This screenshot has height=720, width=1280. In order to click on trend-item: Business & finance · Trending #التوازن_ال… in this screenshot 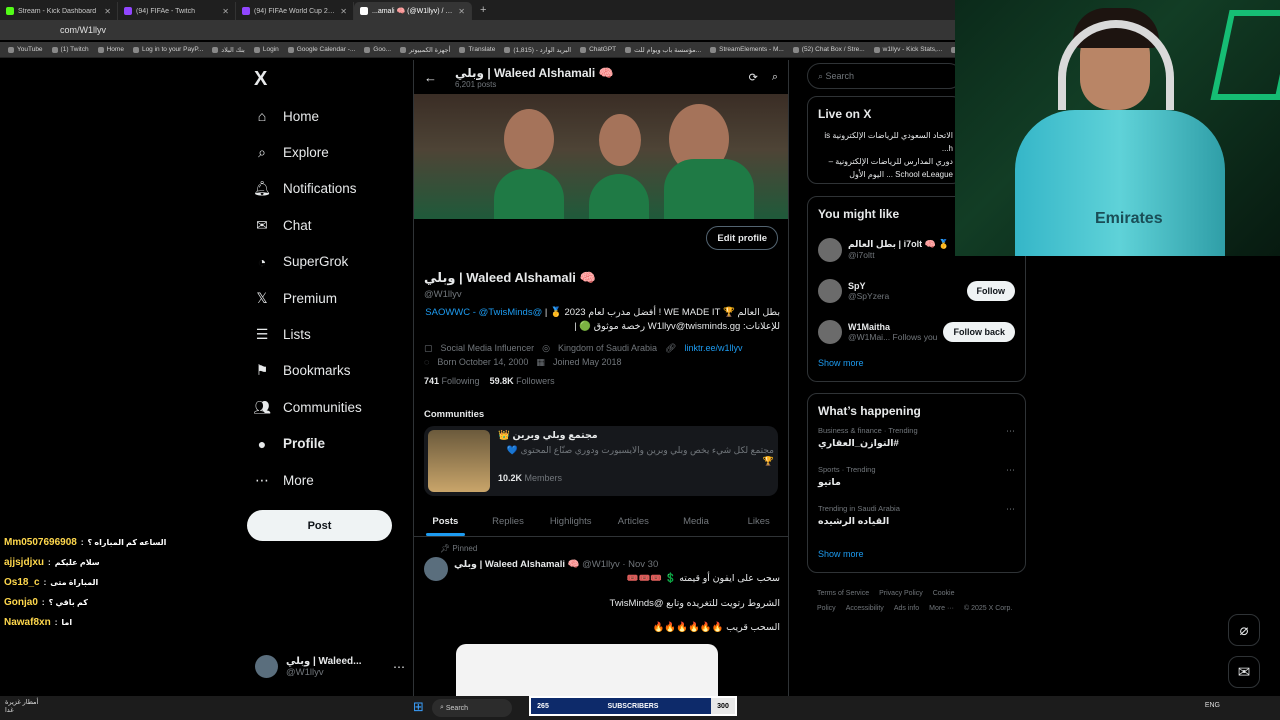, I will do `click(916, 445)`.